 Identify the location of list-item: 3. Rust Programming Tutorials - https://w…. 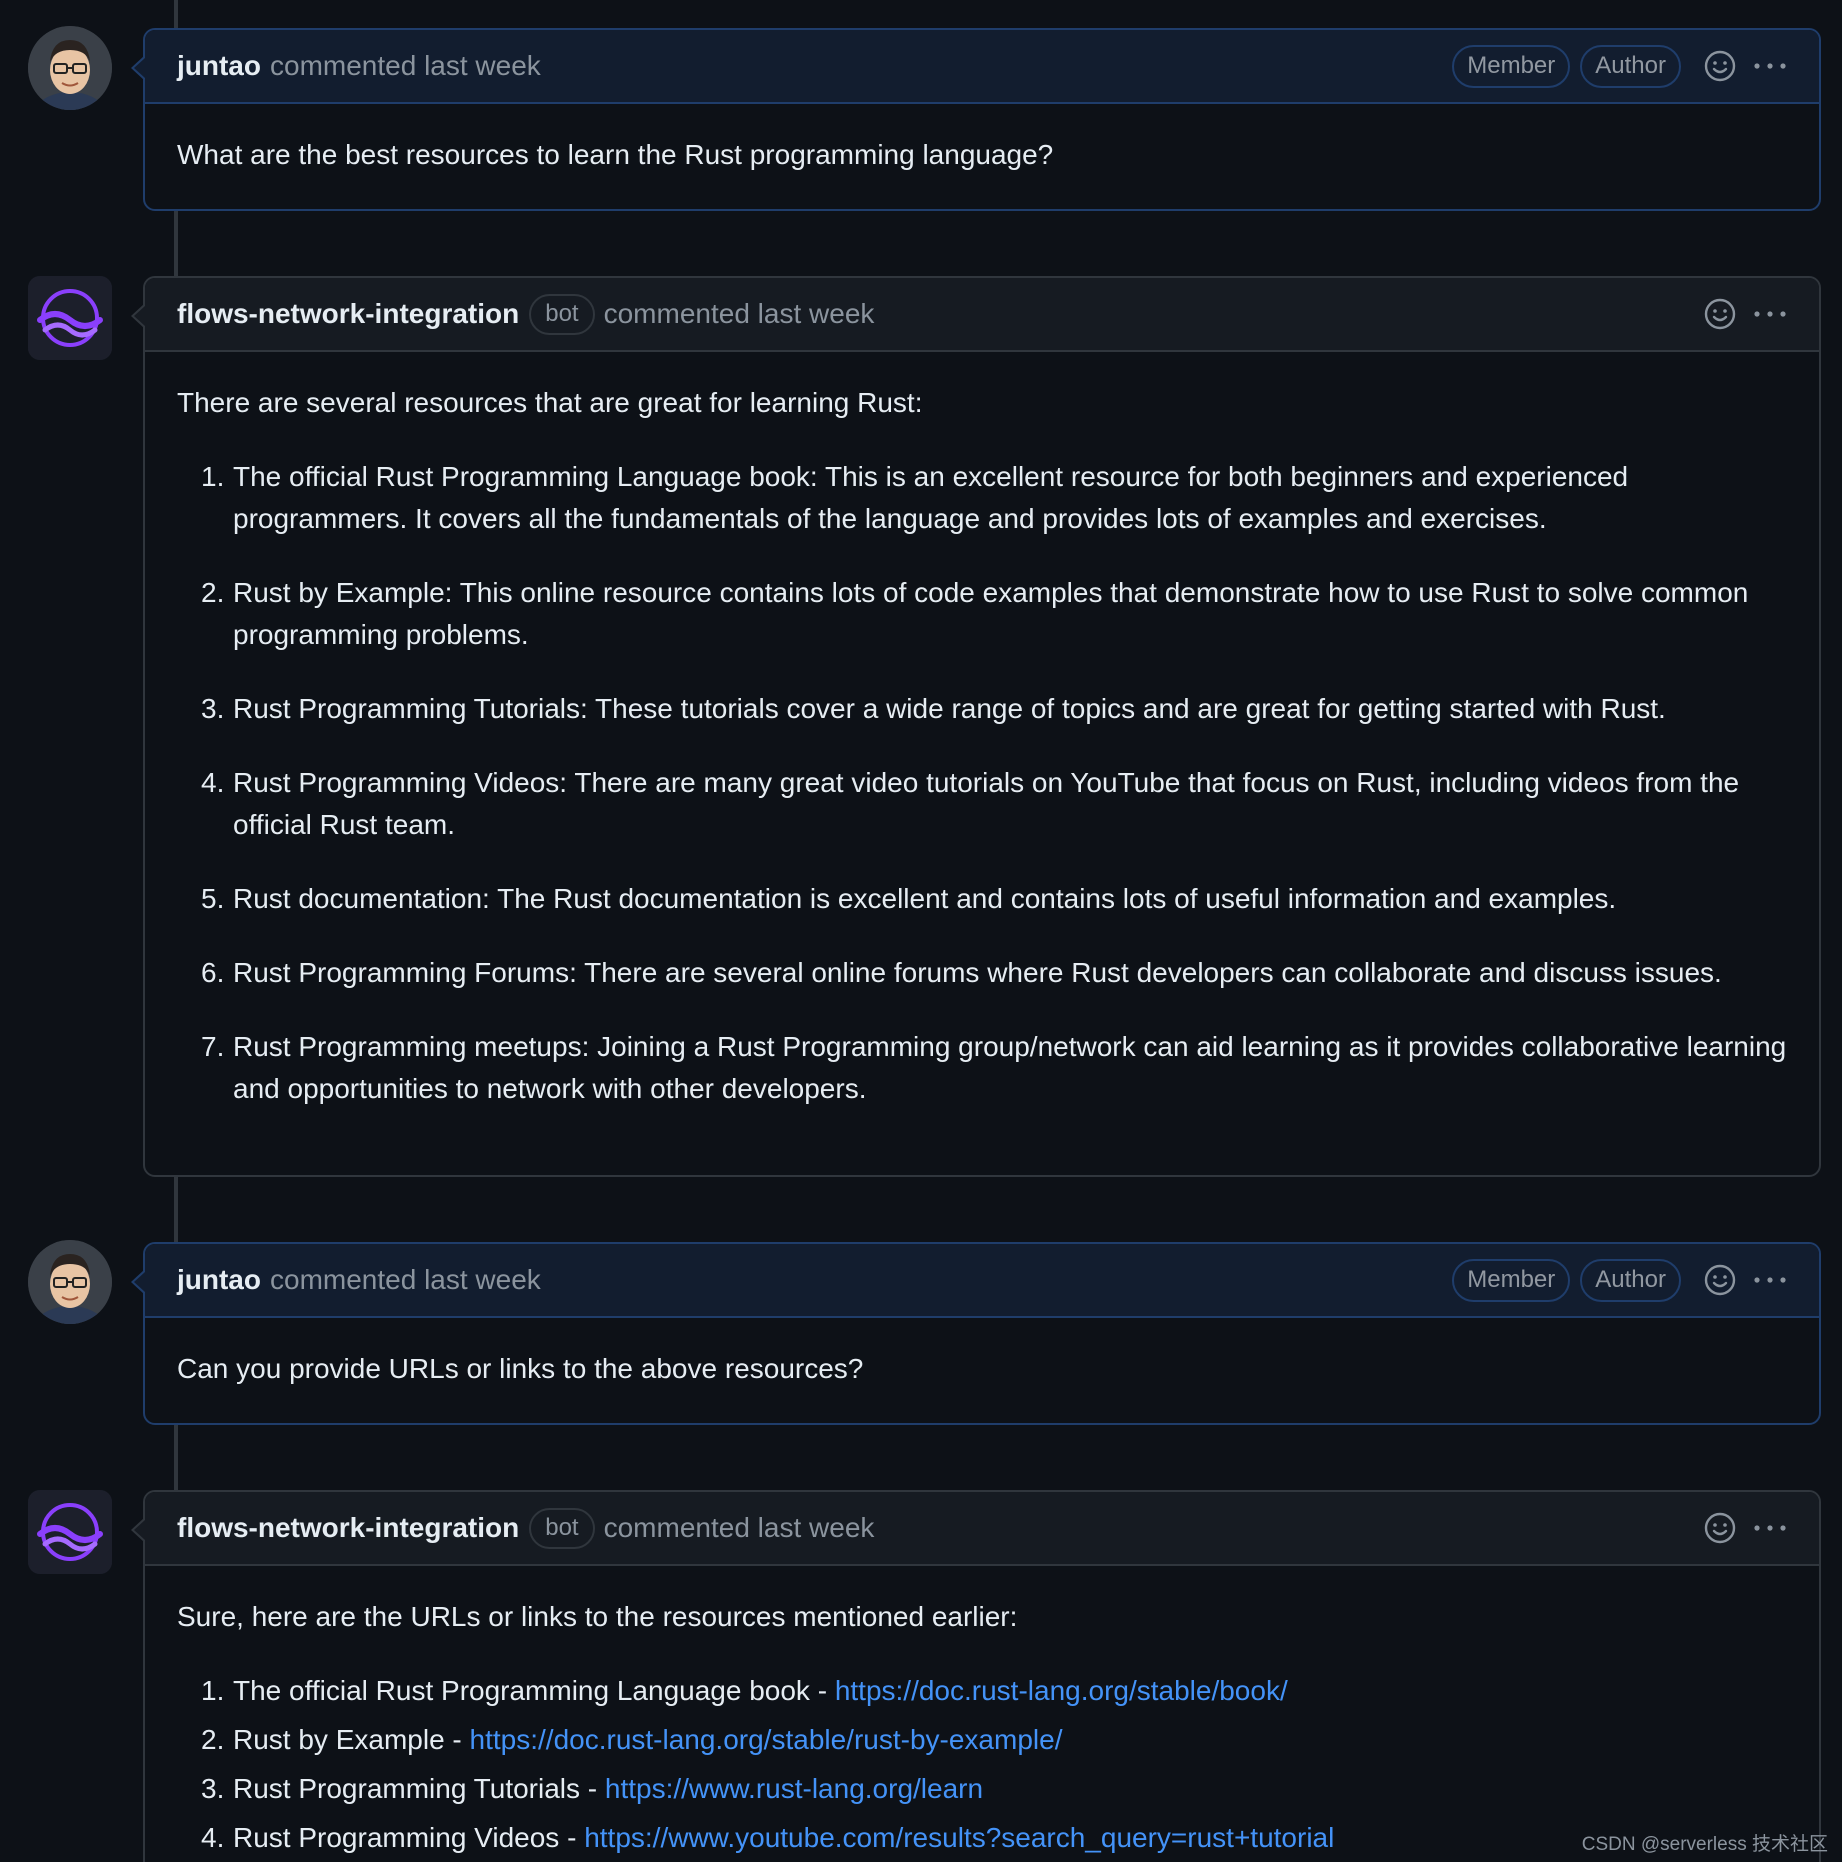
(592, 1788).